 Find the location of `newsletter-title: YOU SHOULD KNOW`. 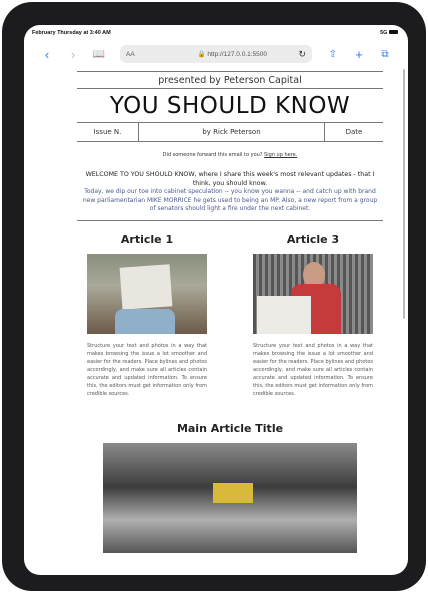

newsletter-title: YOU SHOULD KNOW is located at coordinates (230, 106).